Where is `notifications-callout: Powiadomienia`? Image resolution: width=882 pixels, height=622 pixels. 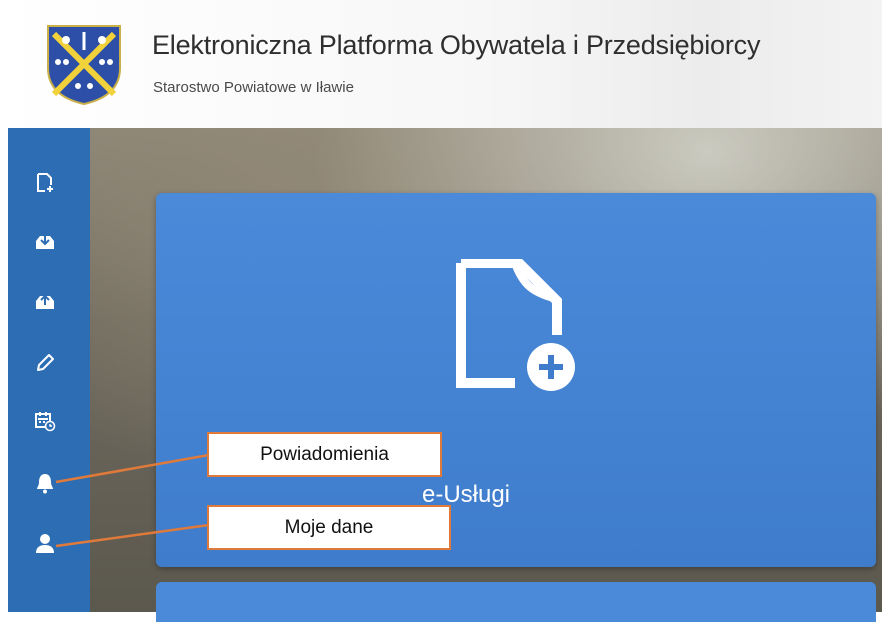 notifications-callout: Powiadomienia is located at coordinates (324, 454).